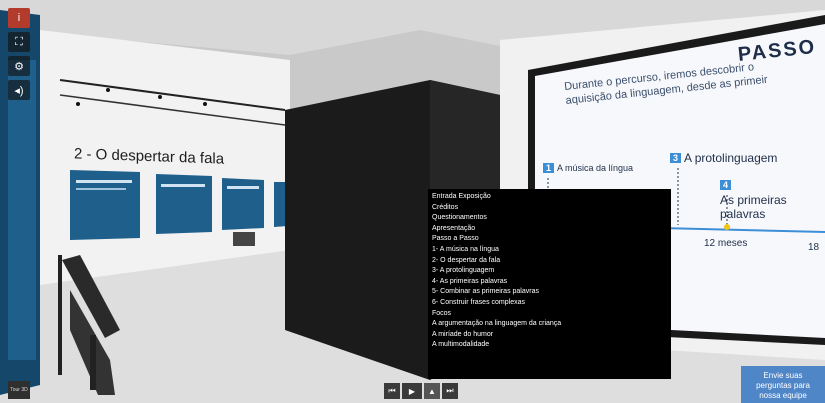 This screenshot has width=825, height=403. I want to click on feedback-line2: perguntas para, so click(783, 385).